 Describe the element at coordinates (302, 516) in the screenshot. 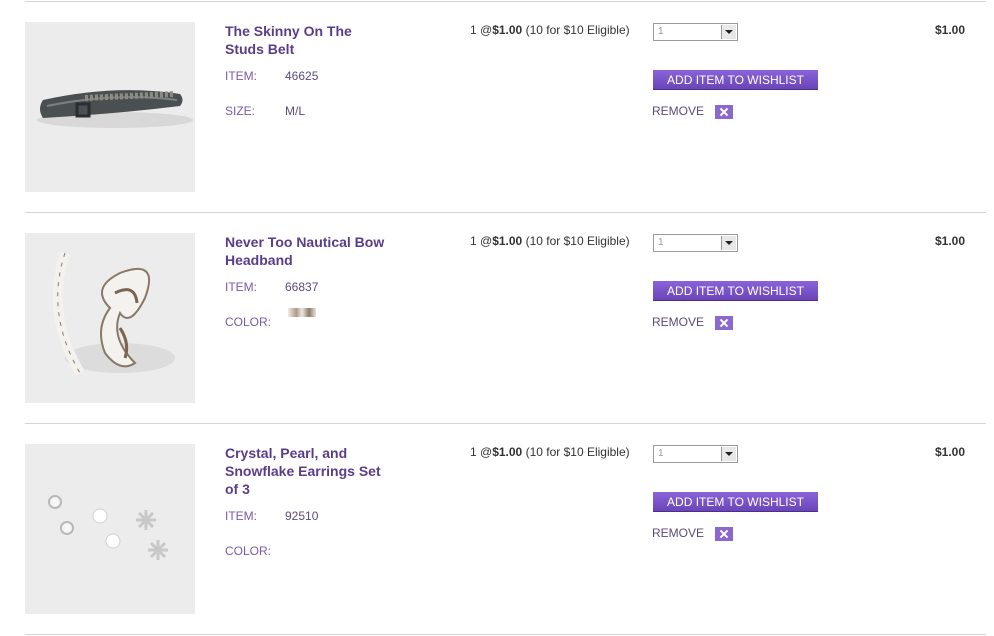

I see `item-number-value: 92510` at that location.